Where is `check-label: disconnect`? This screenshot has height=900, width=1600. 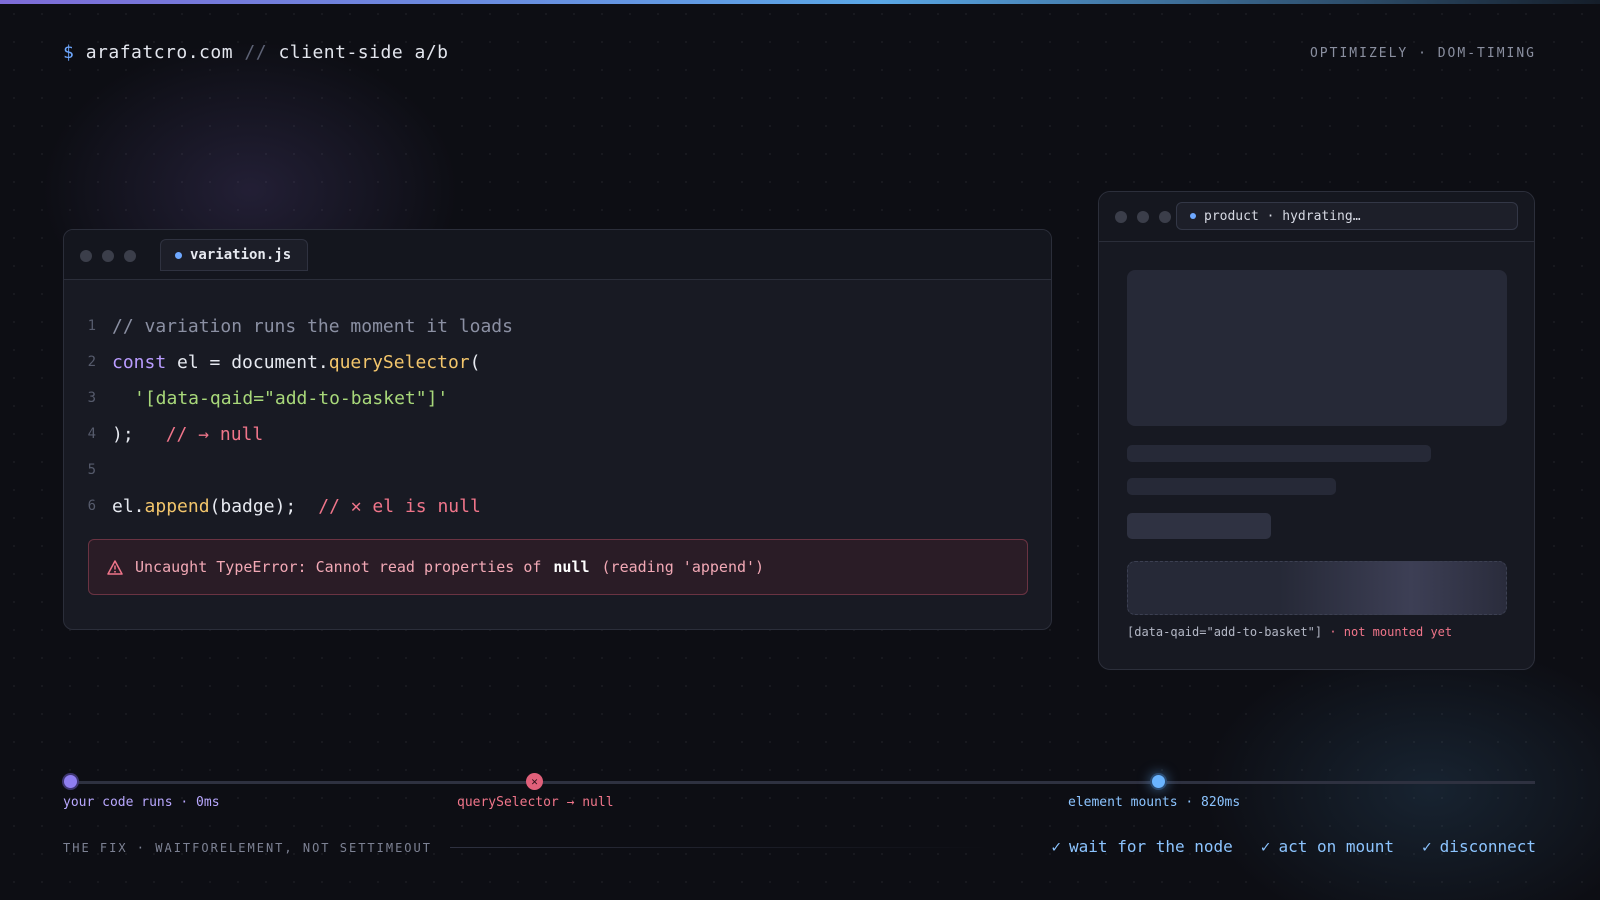 check-label: disconnect is located at coordinates (1487, 846).